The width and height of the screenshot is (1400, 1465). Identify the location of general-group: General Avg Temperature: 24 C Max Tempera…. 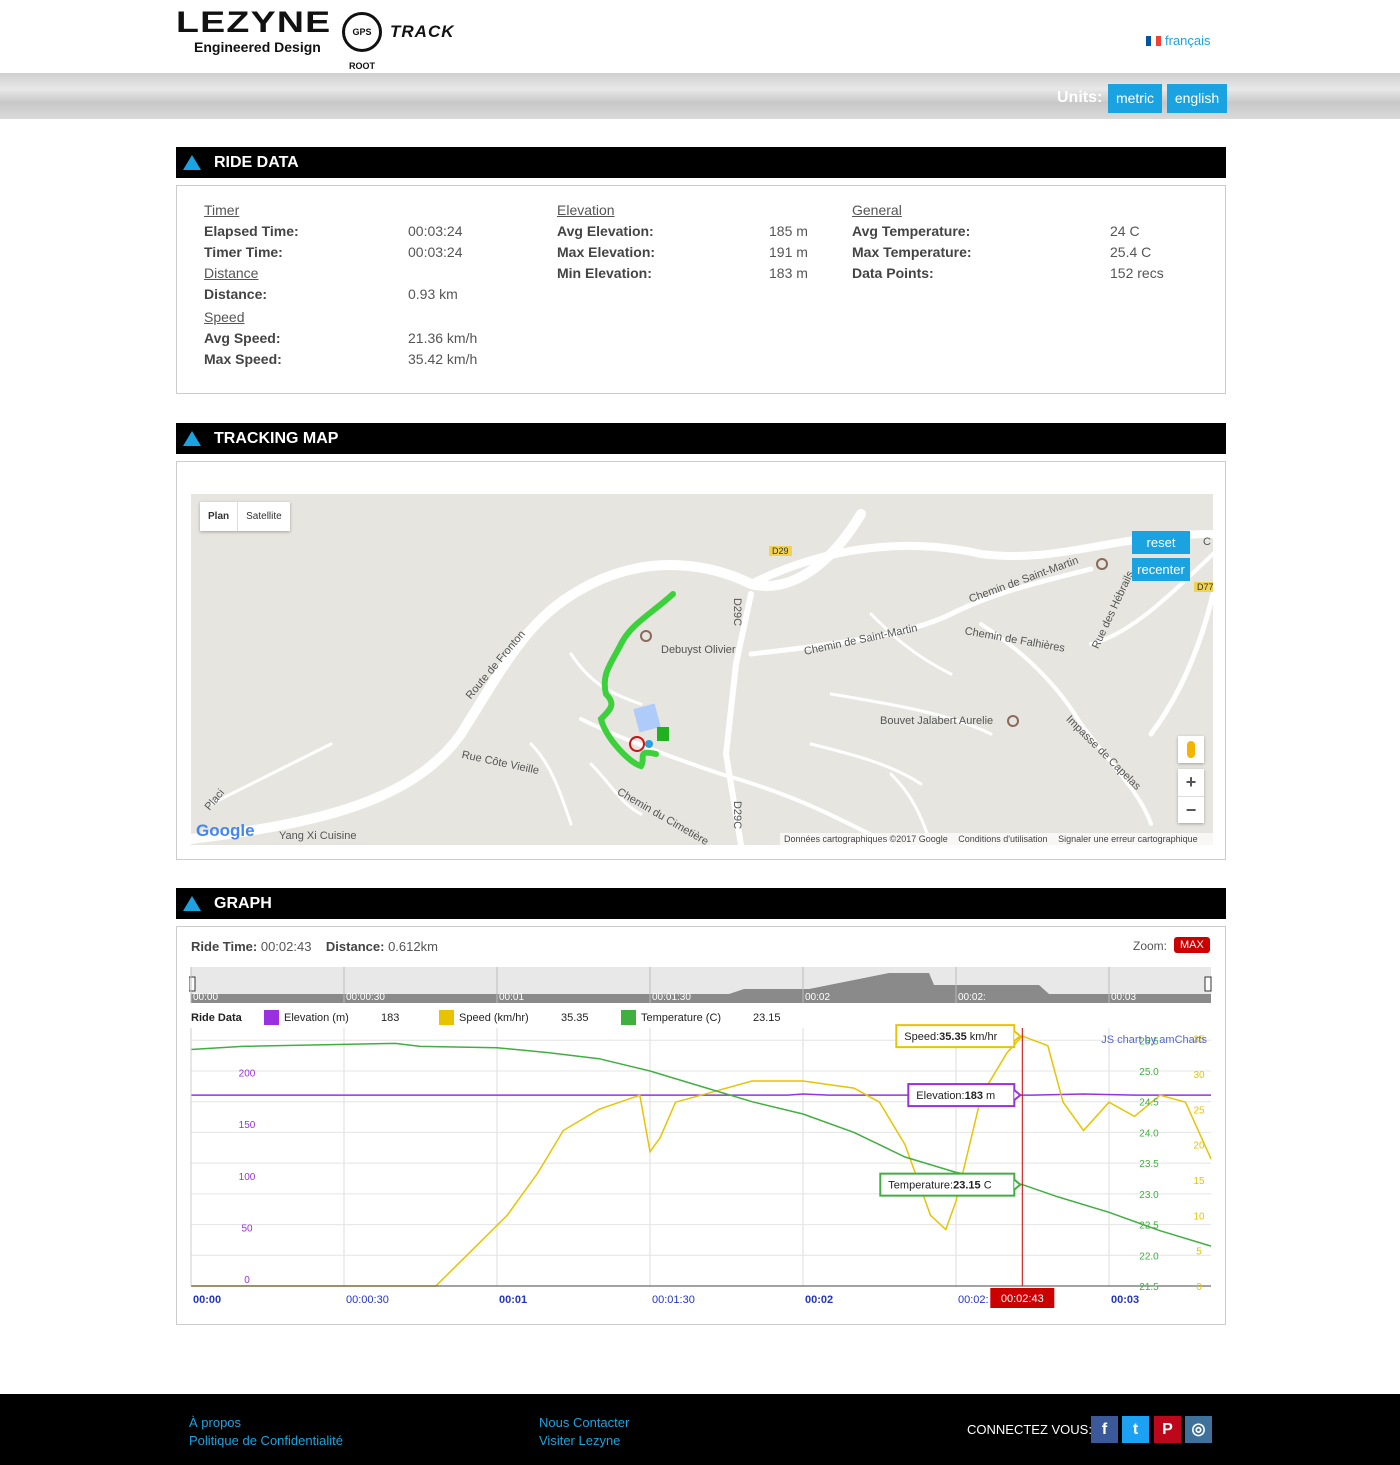
(1008, 243).